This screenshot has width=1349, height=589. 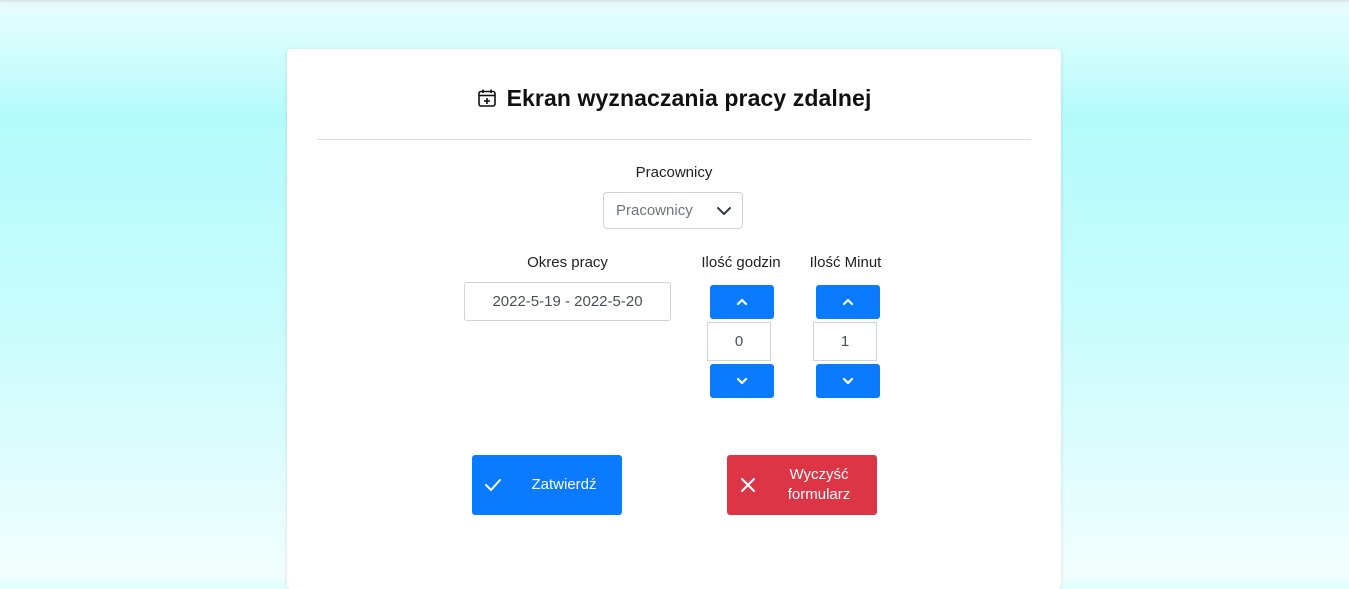 I want to click on employees-select: Pracownicy, so click(x=673, y=210).